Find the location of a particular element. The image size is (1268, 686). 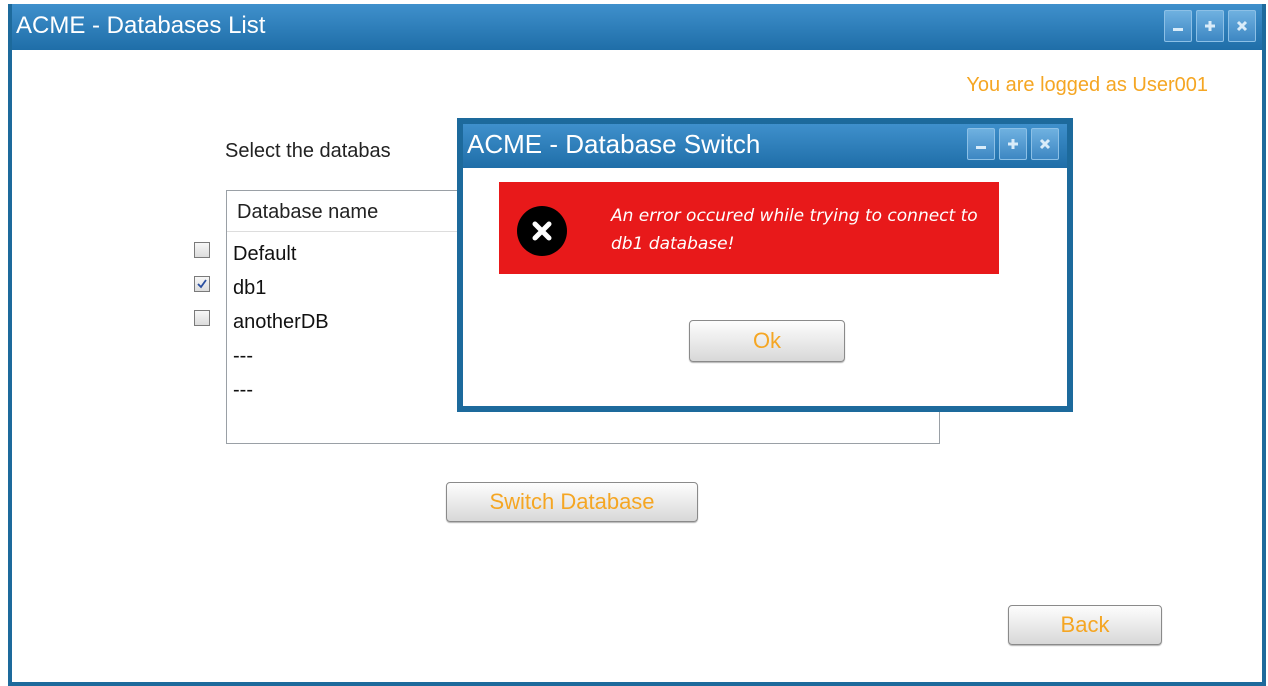

ok-button: Ok is located at coordinates (767, 341).